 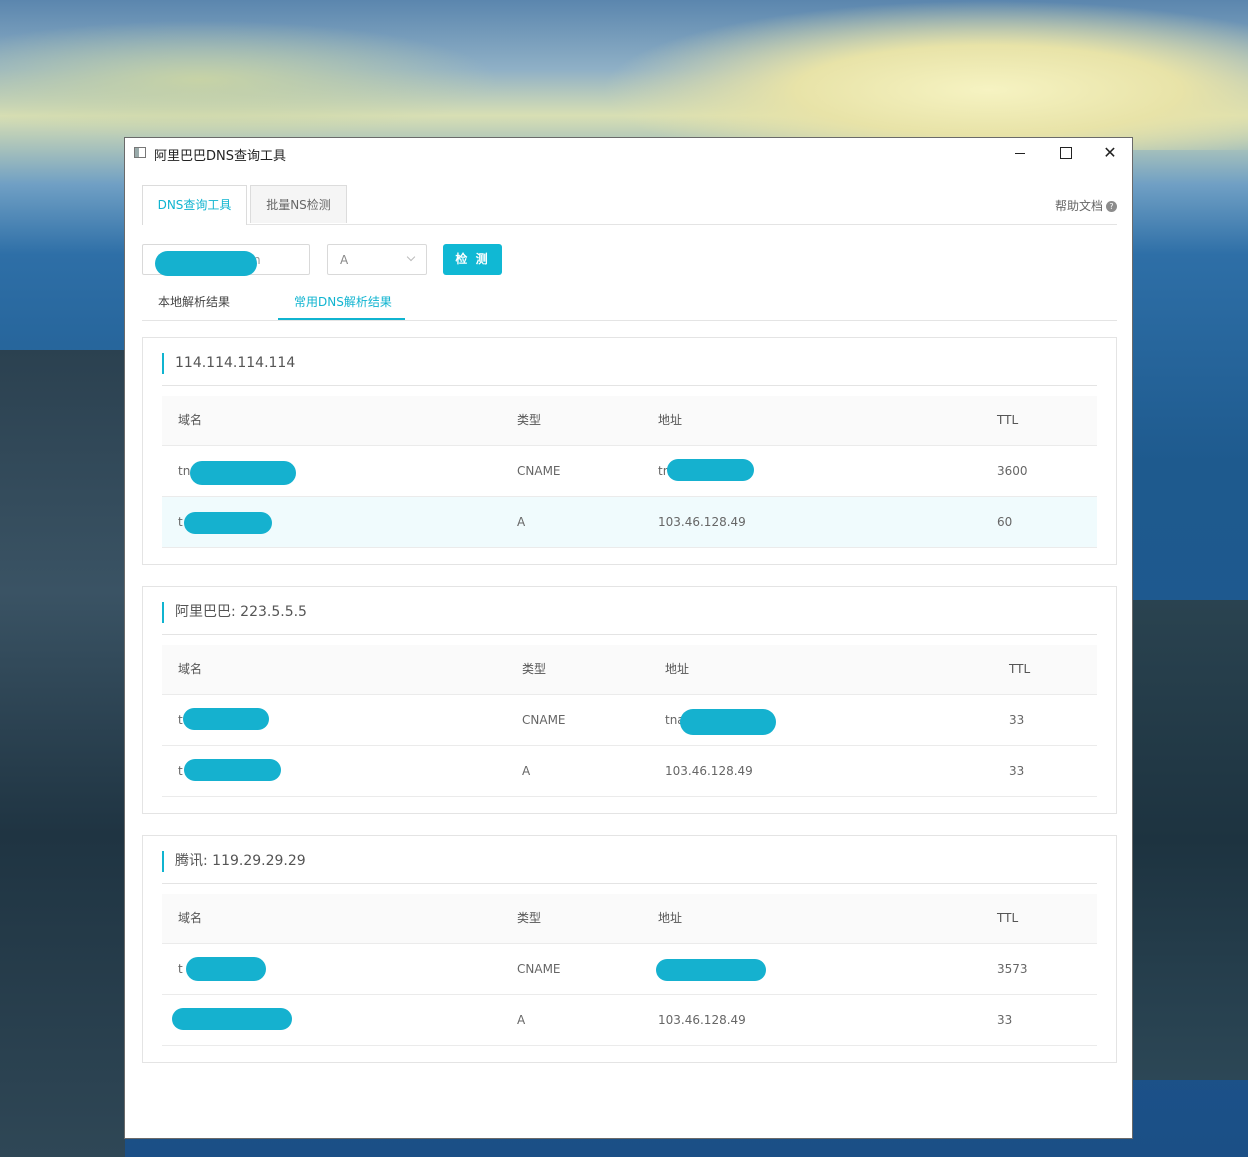 I want to click on table-row: t a.cn CNAME tna icp.vip 33, so click(x=629, y=720).